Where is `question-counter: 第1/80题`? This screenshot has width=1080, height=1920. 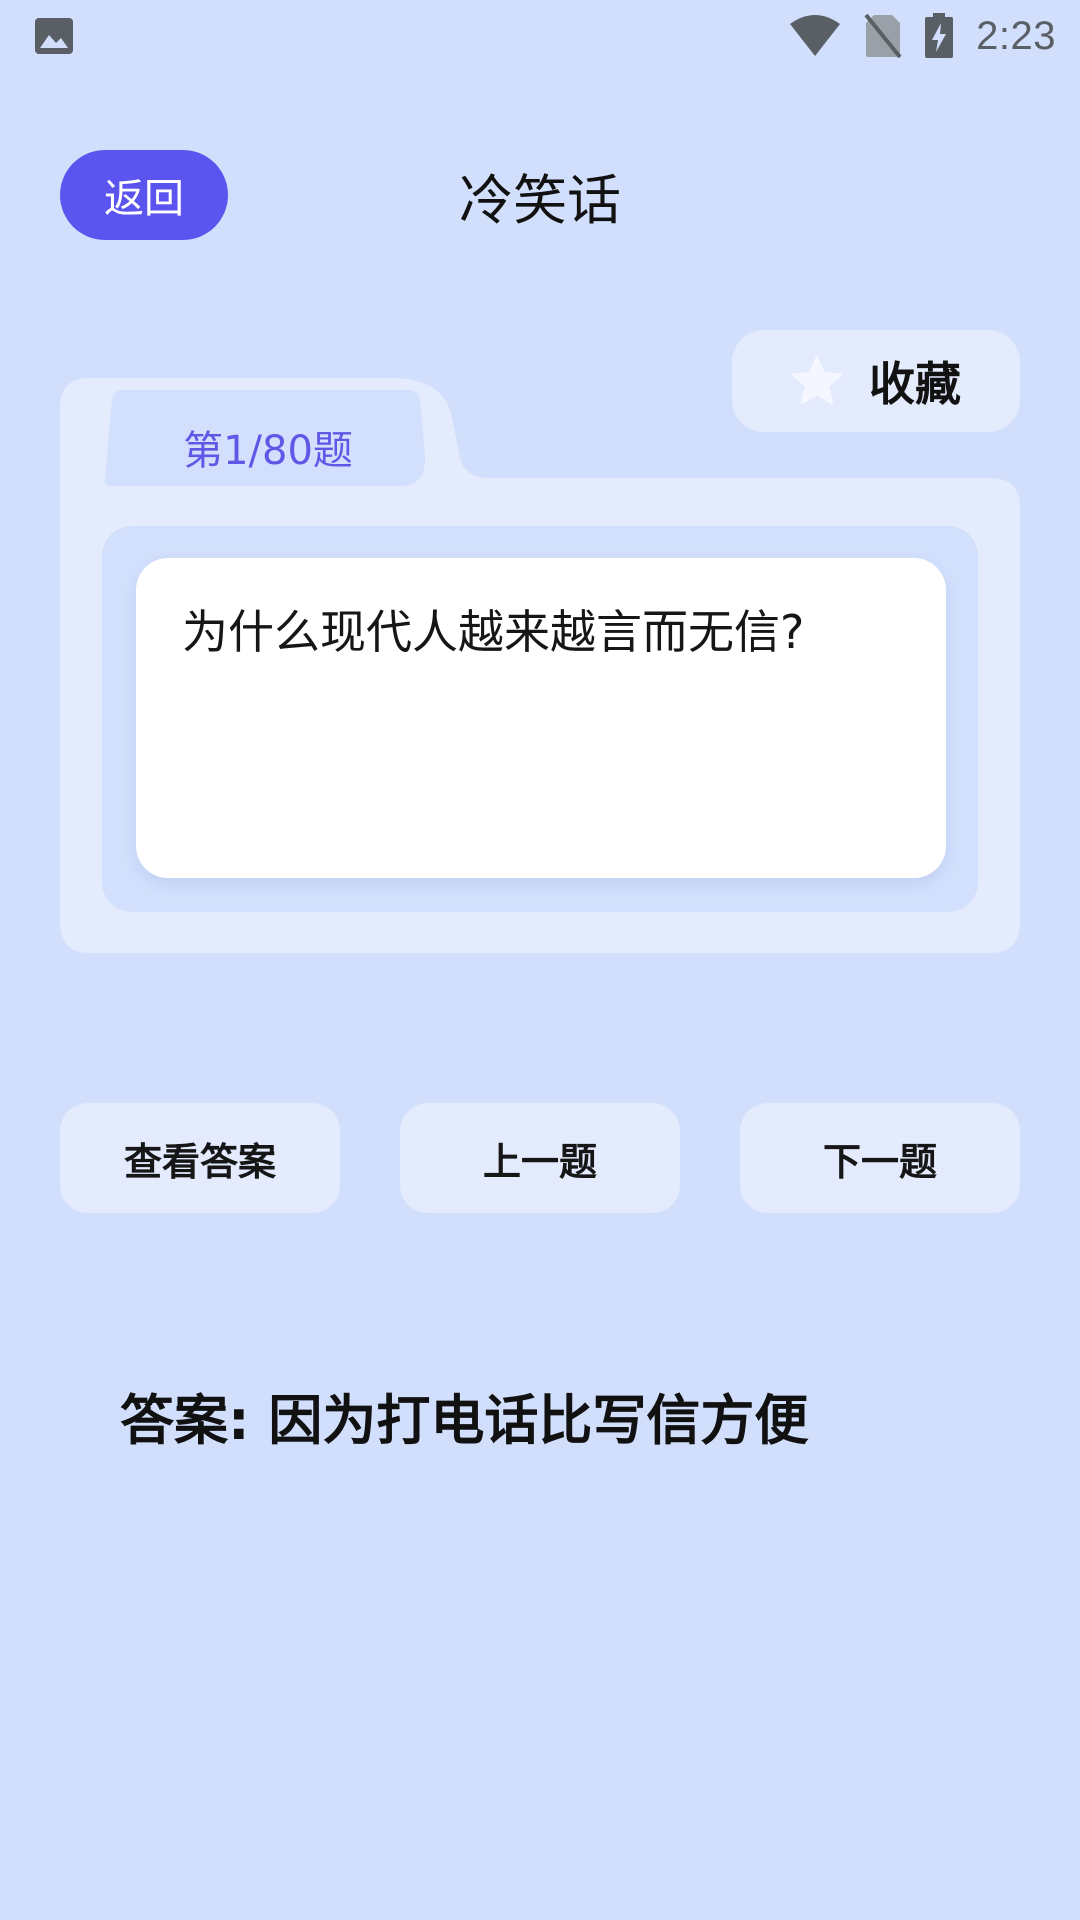
question-counter: 第1/80题 is located at coordinates (268, 451).